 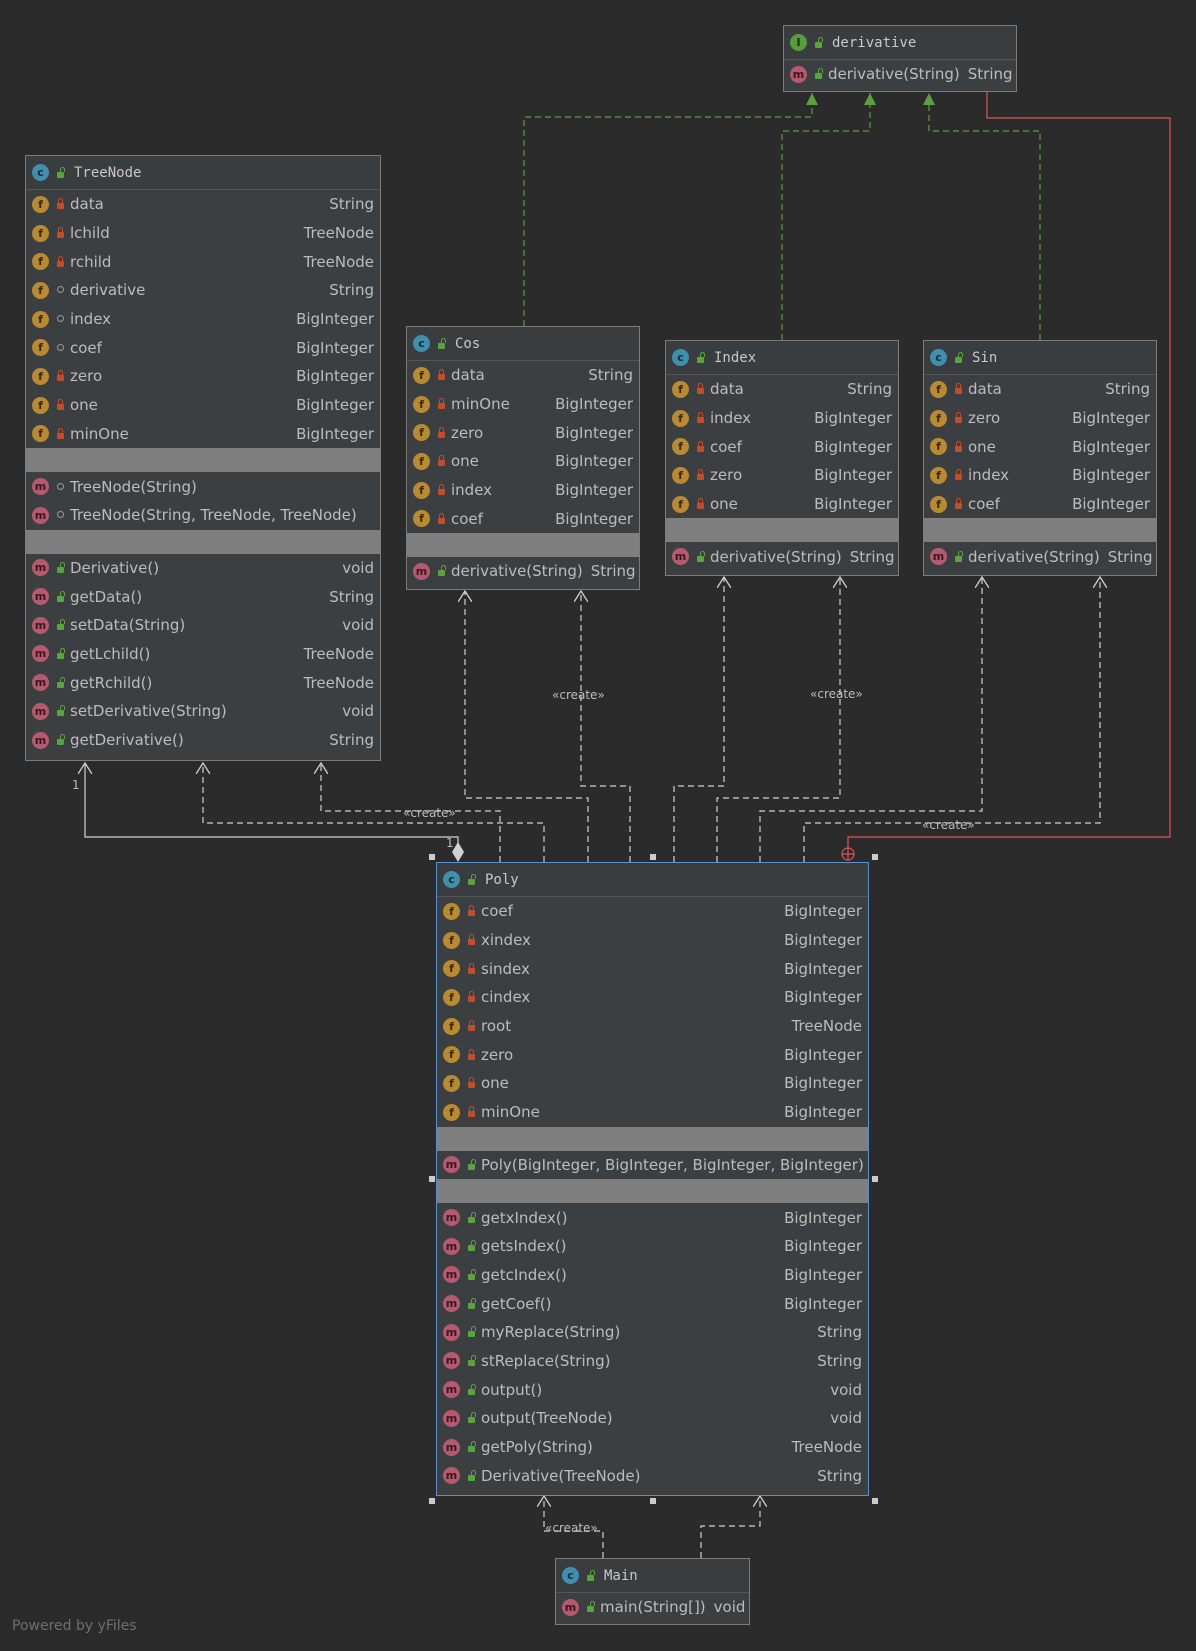 What do you see at coordinates (652, 1303) in the screenshot?
I see `method-row: m getCoef() BigInteger` at bounding box center [652, 1303].